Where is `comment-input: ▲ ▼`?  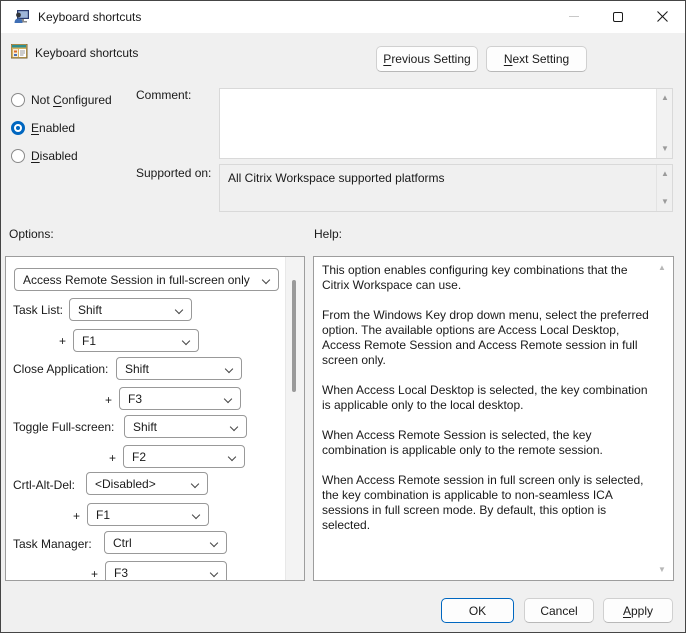 comment-input: ▲ ▼ is located at coordinates (446, 123).